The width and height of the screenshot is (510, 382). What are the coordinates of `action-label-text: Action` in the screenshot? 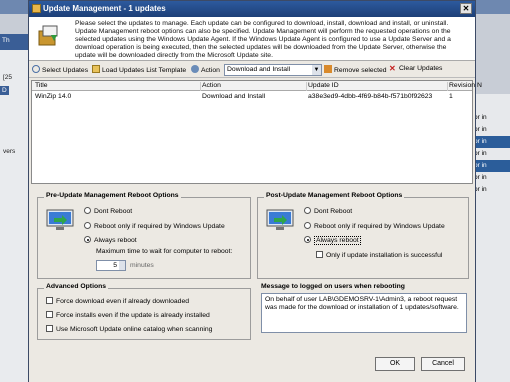 It's located at (210, 70).